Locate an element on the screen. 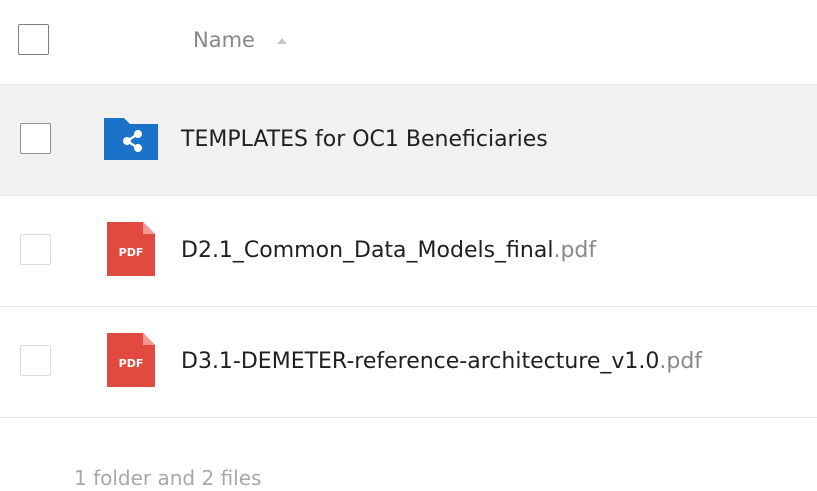 The height and width of the screenshot is (491, 817). file-basename: D3.1-DEMETER-reference-architecture_v1.0 is located at coordinates (420, 361).